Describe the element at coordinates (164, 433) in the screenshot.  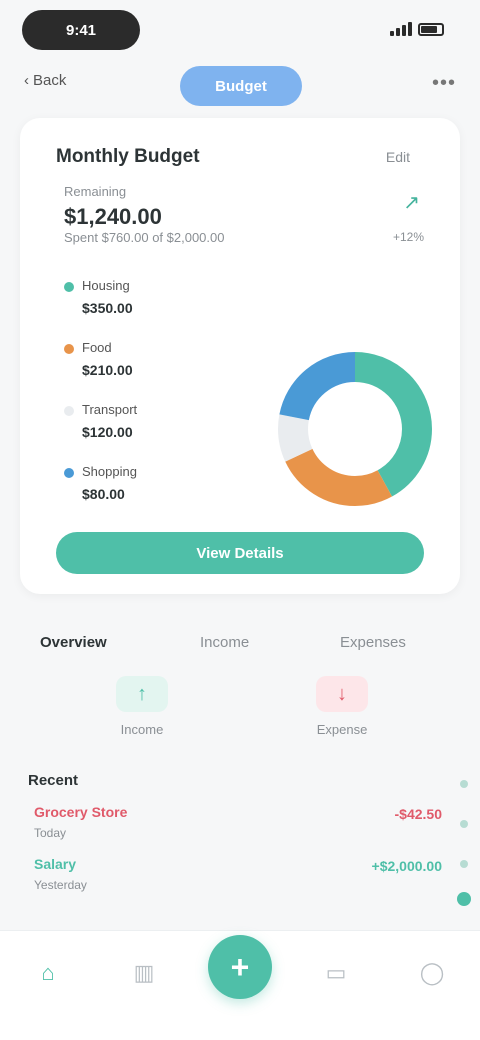
I see `legend-item: Transport $120.00` at that location.